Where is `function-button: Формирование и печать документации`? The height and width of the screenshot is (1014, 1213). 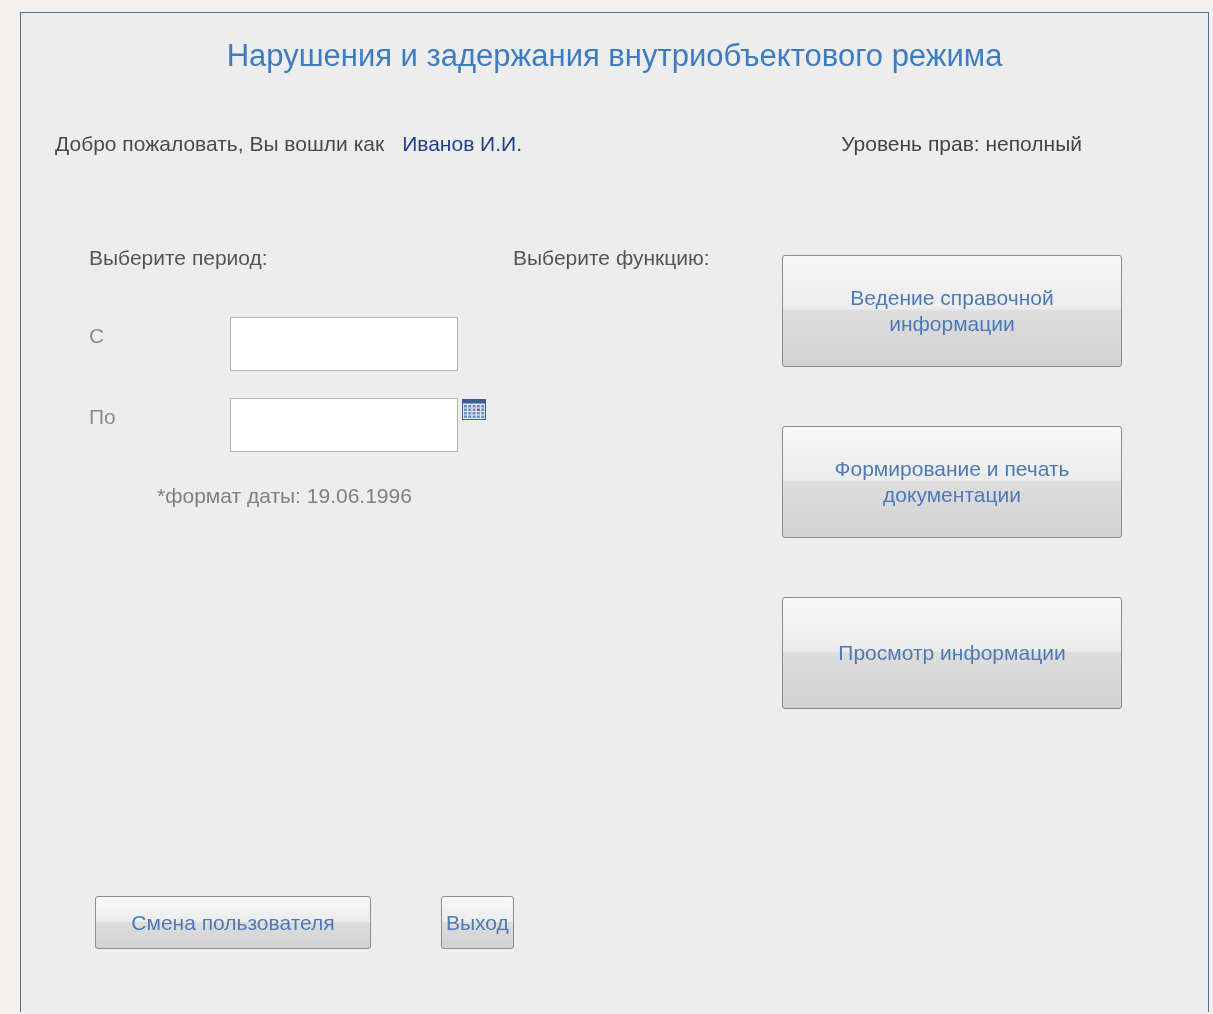 function-button: Формирование и печать документации is located at coordinates (952, 482).